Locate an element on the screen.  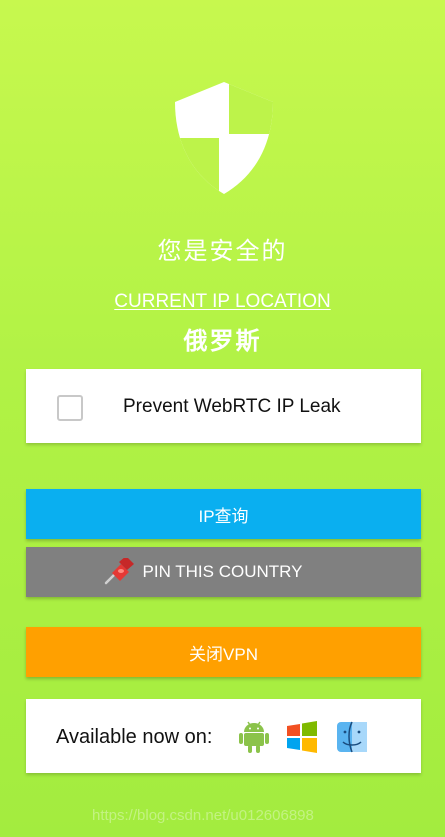
country-name: 俄罗斯 is located at coordinates (222, 341).